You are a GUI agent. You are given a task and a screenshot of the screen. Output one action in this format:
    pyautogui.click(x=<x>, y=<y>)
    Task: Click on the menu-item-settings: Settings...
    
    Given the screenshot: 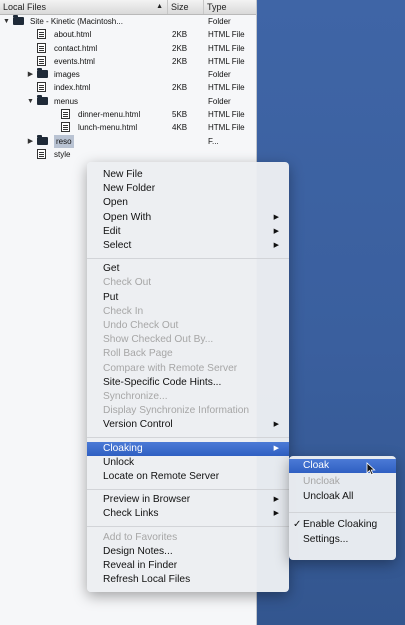 What is the action you would take?
    pyautogui.click(x=342, y=540)
    